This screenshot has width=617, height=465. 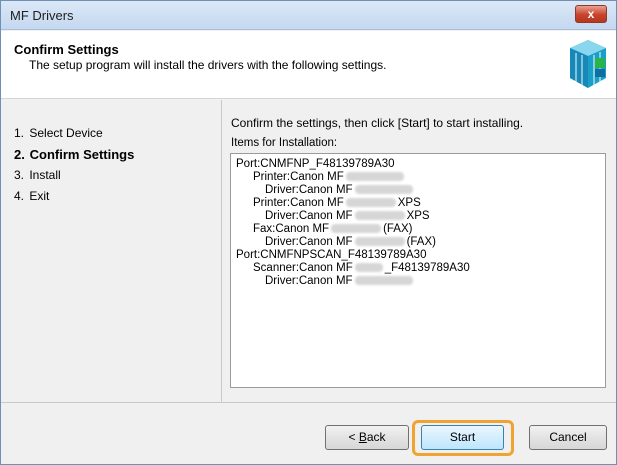 What do you see at coordinates (66, 49) in the screenshot?
I see `page-title: Confirm Settings` at bounding box center [66, 49].